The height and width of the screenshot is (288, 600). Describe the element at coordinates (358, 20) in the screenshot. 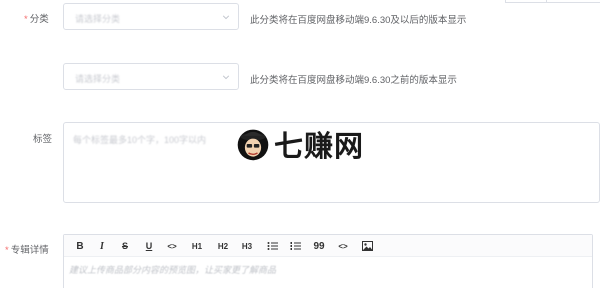

I see `category-hint: 此分类将在百度网盘移动端9.6.30及以后的版本显示` at that location.